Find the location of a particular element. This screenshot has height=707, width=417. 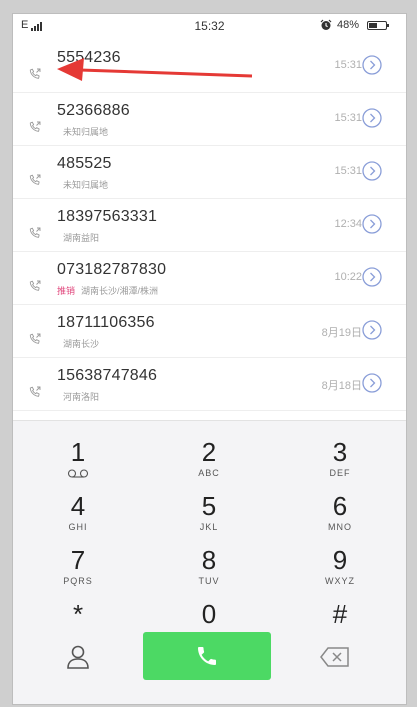

call-log-row: 073182787830 推销 湖南长沙/湘潭/株洲 10:22 is located at coordinates (209, 278).